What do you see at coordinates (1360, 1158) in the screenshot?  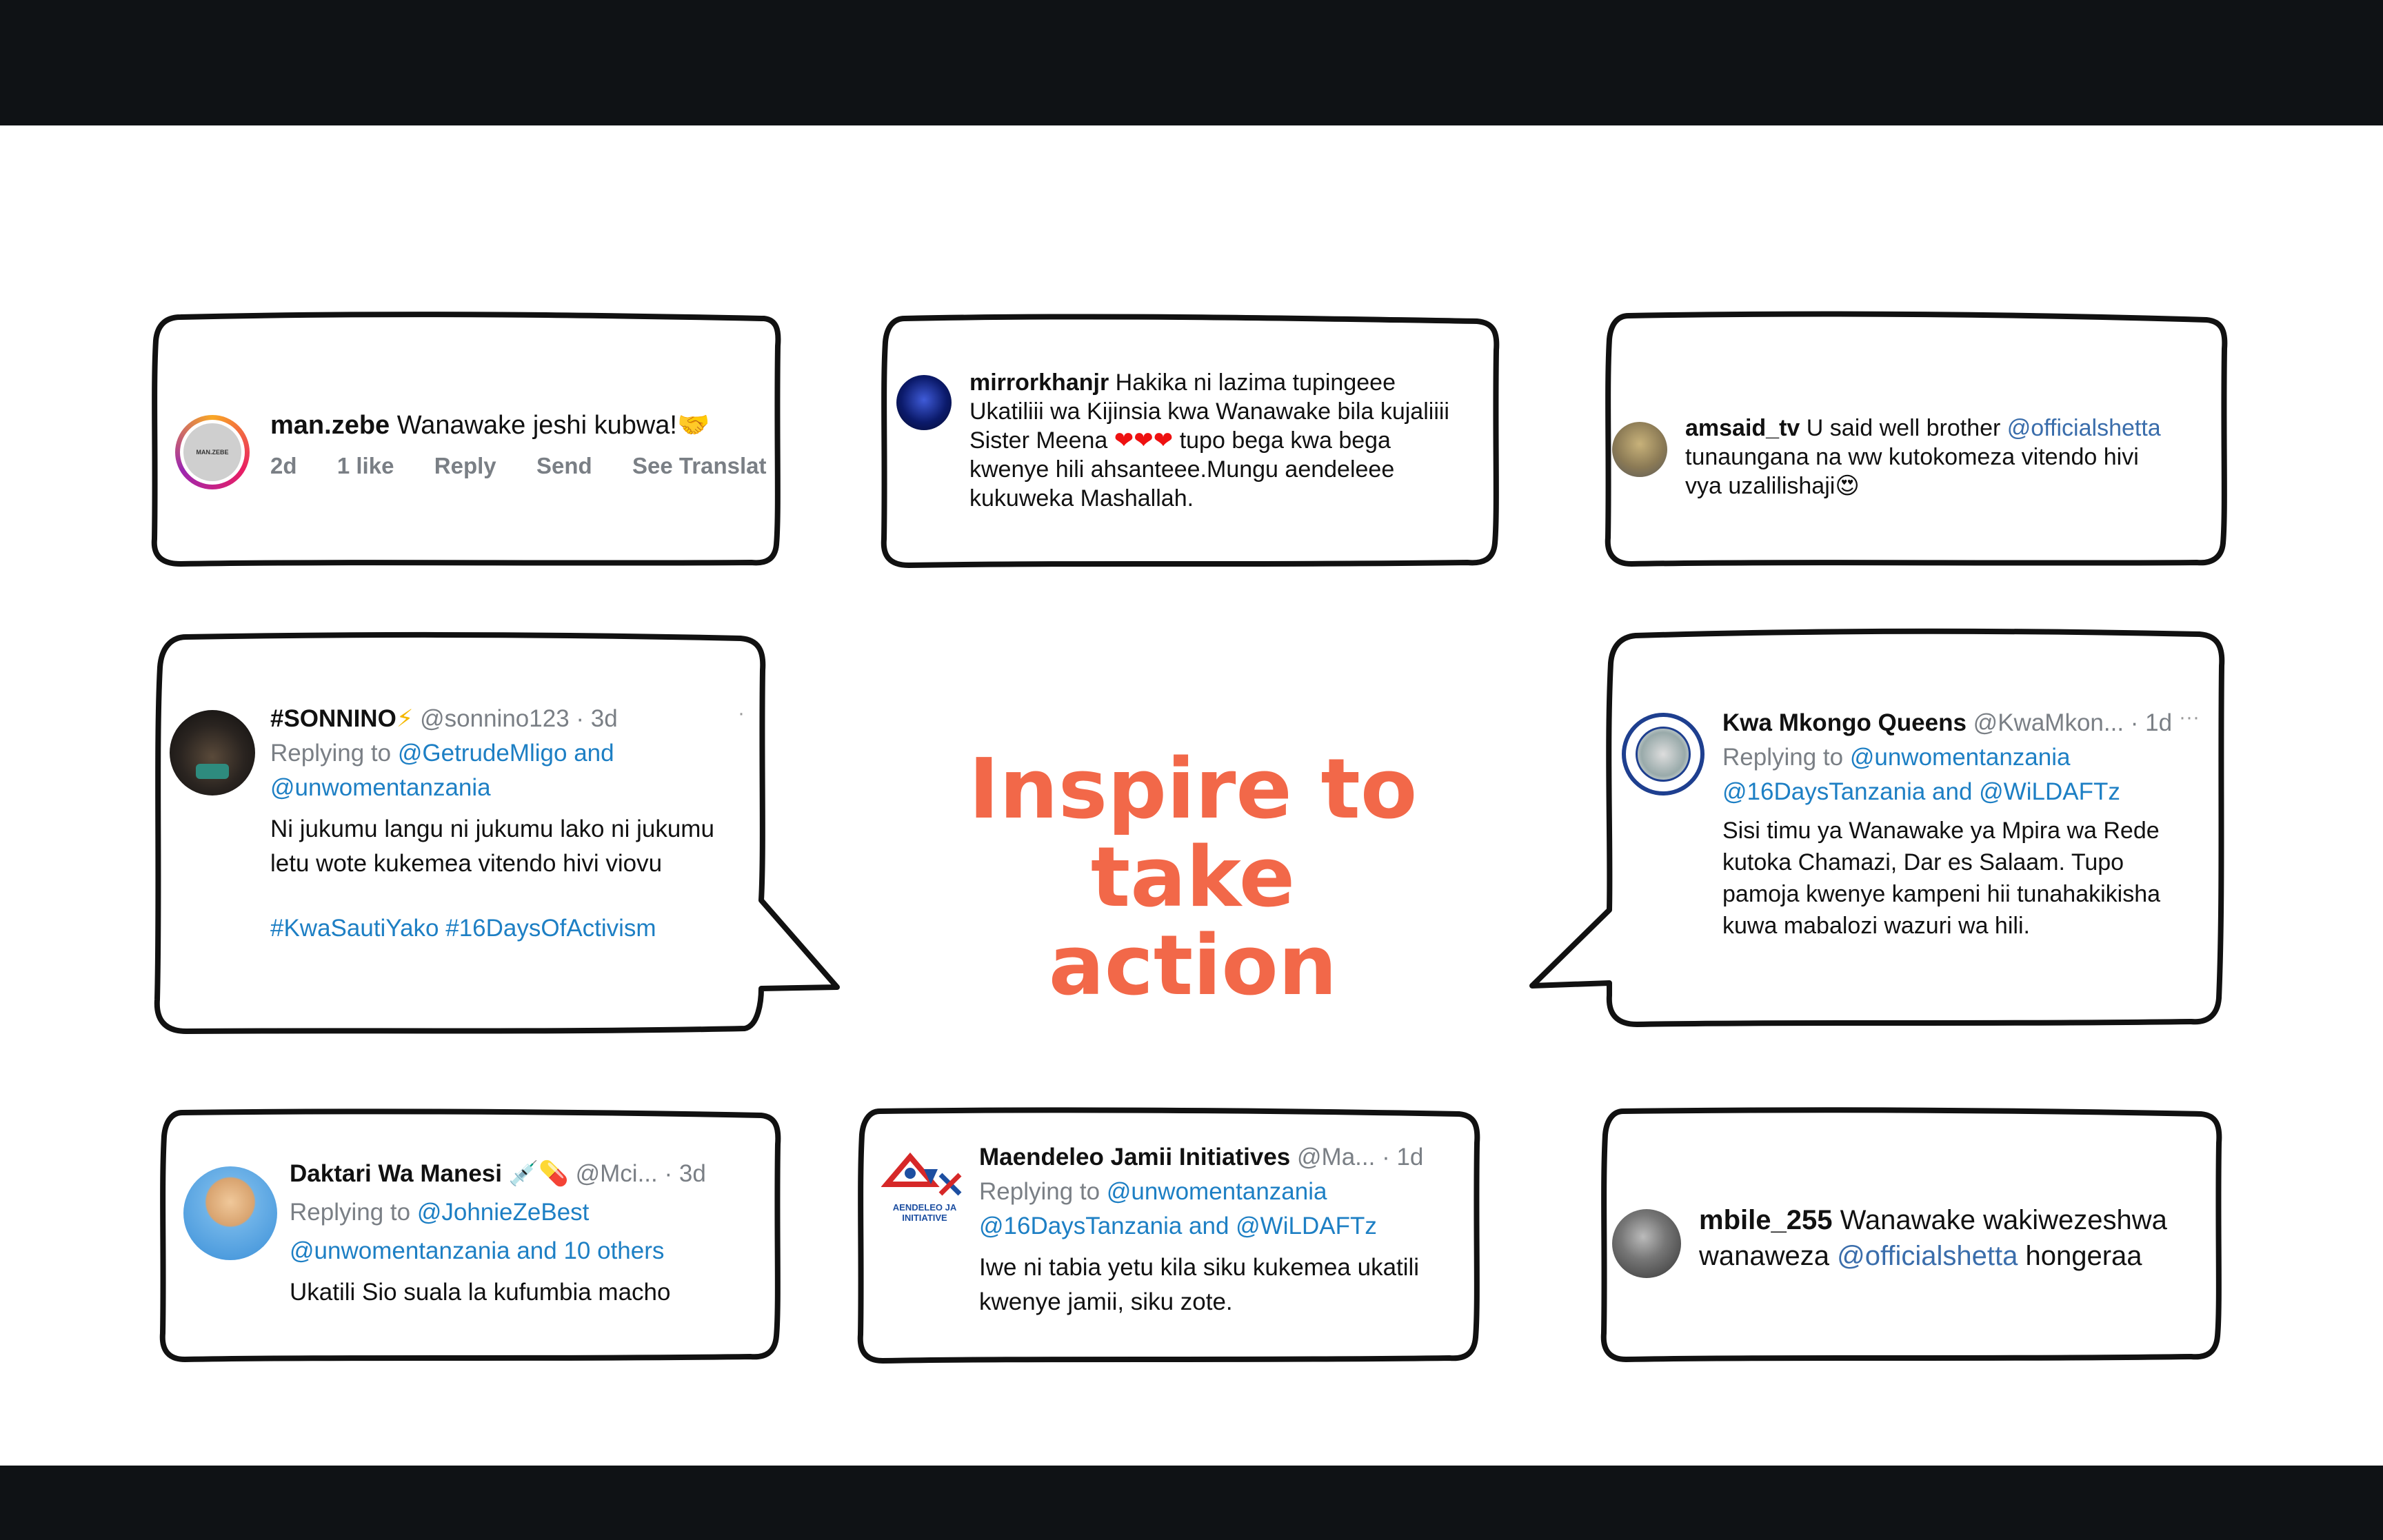 I see `handle-maendeleo: @Ma... · 1d` at bounding box center [1360, 1158].